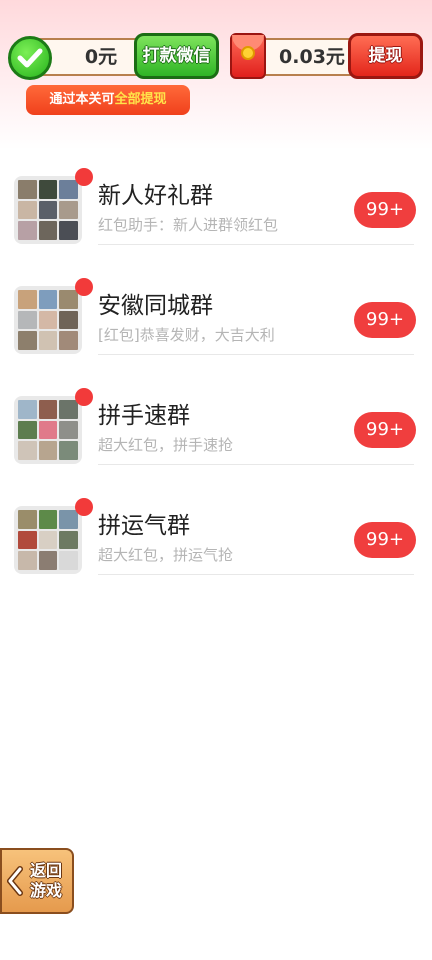 The height and width of the screenshot is (960, 432). Describe the element at coordinates (166, 555) in the screenshot. I see `group-last-message: 超大红包，拼运气抢` at that location.